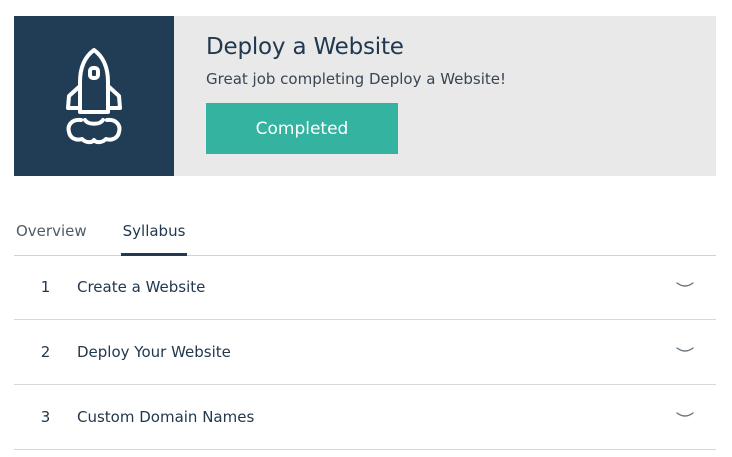  I want to click on course-subtitle: Great job completing Deploy a Website!, so click(356, 79).